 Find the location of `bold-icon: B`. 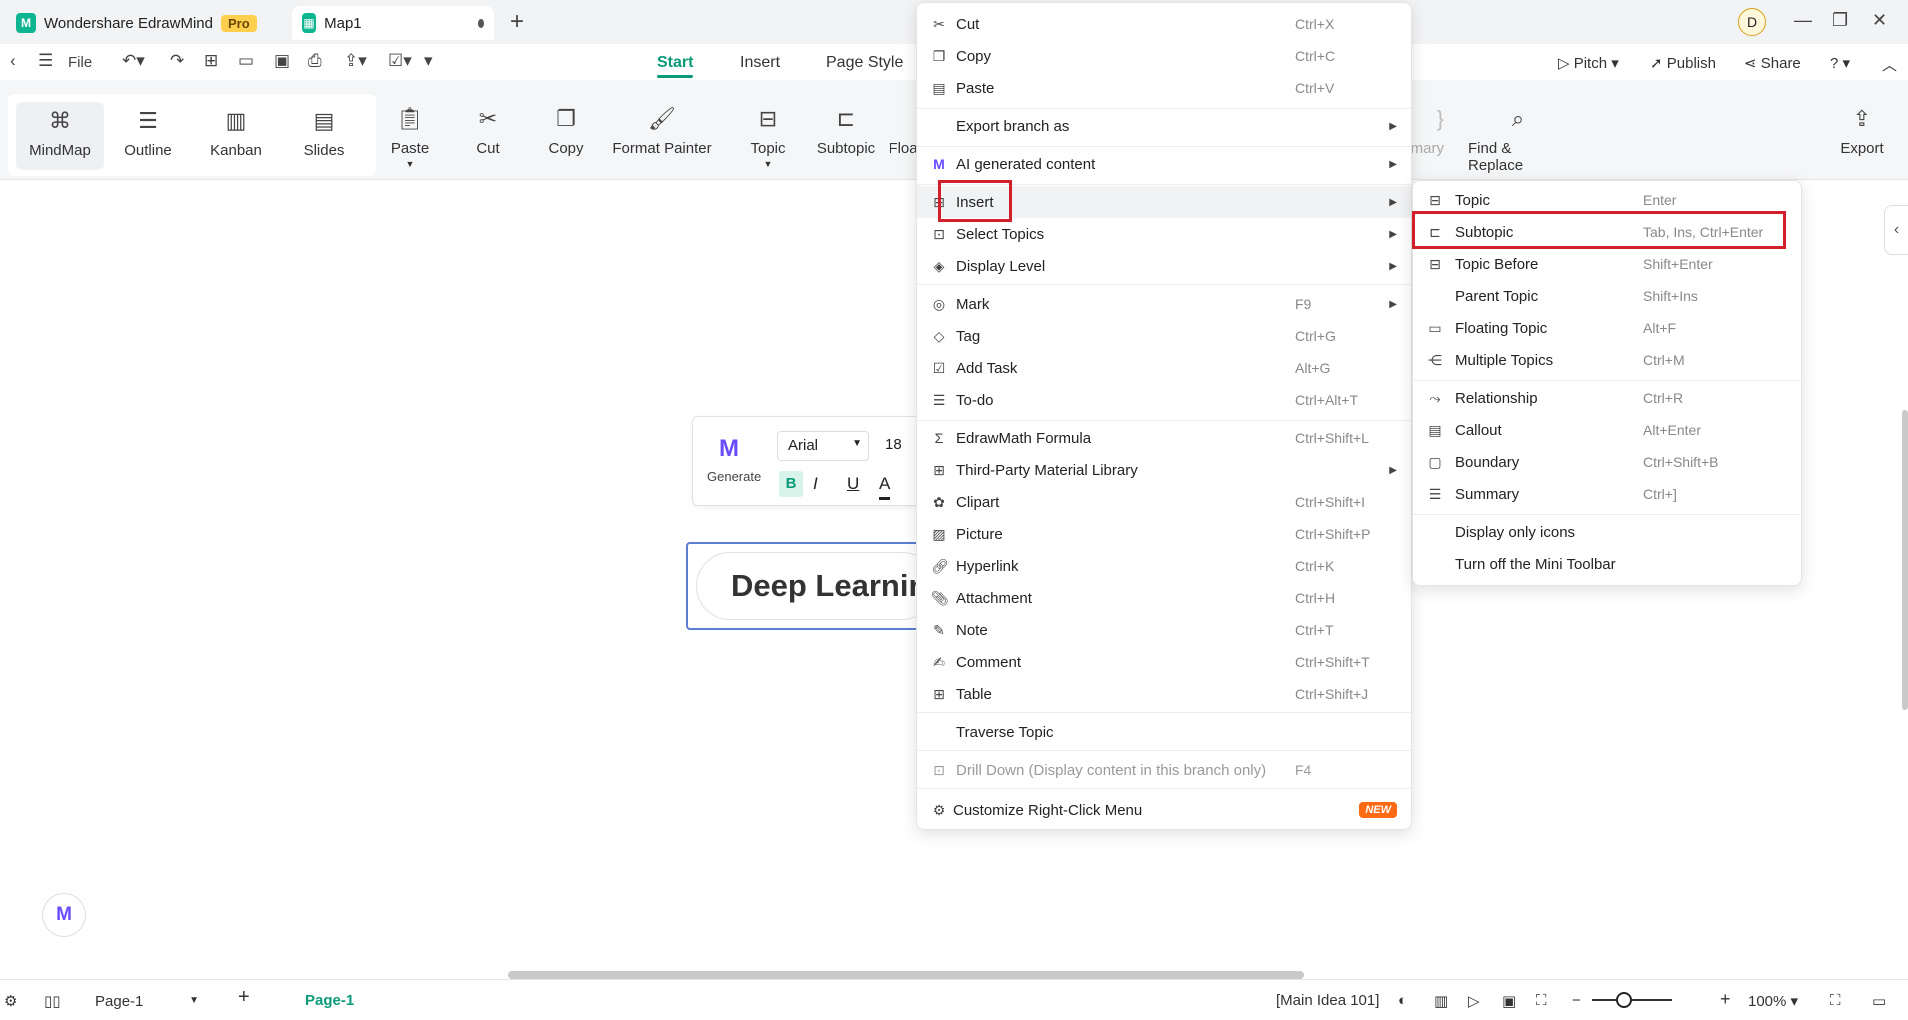

bold-icon: B is located at coordinates (791, 484).